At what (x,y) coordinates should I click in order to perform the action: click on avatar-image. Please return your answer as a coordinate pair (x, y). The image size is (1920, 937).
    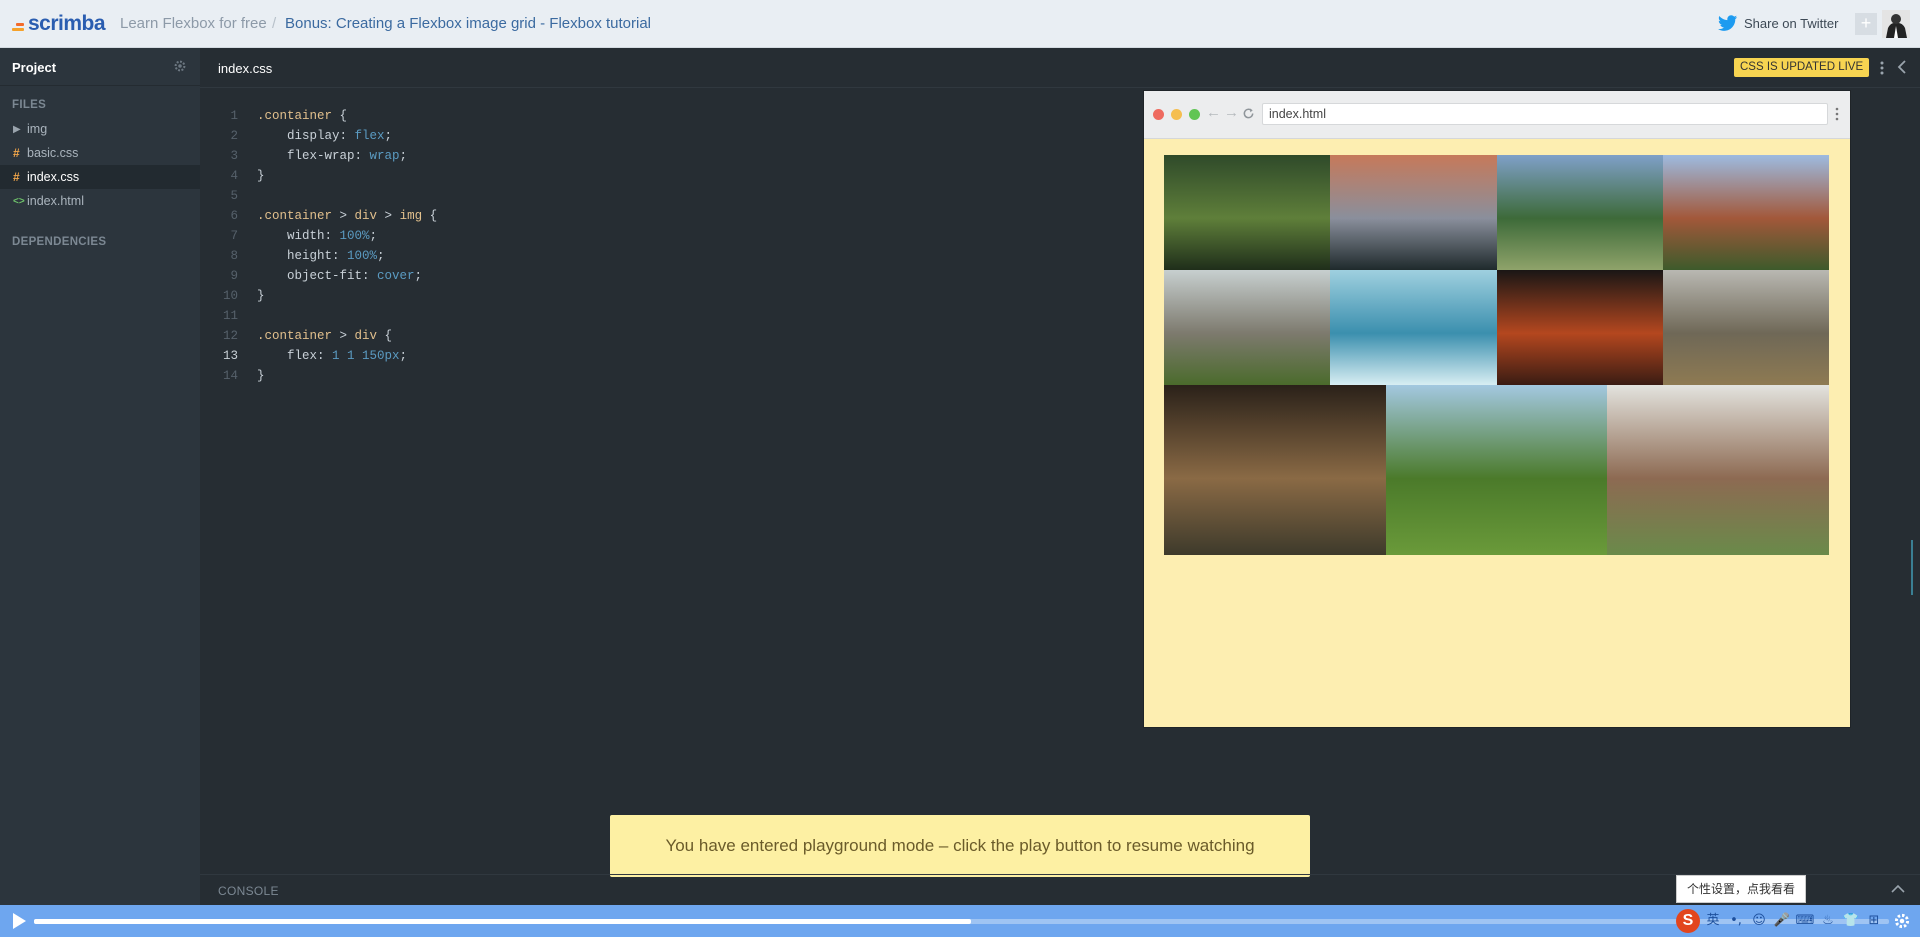
    Looking at the image, I should click on (1896, 24).